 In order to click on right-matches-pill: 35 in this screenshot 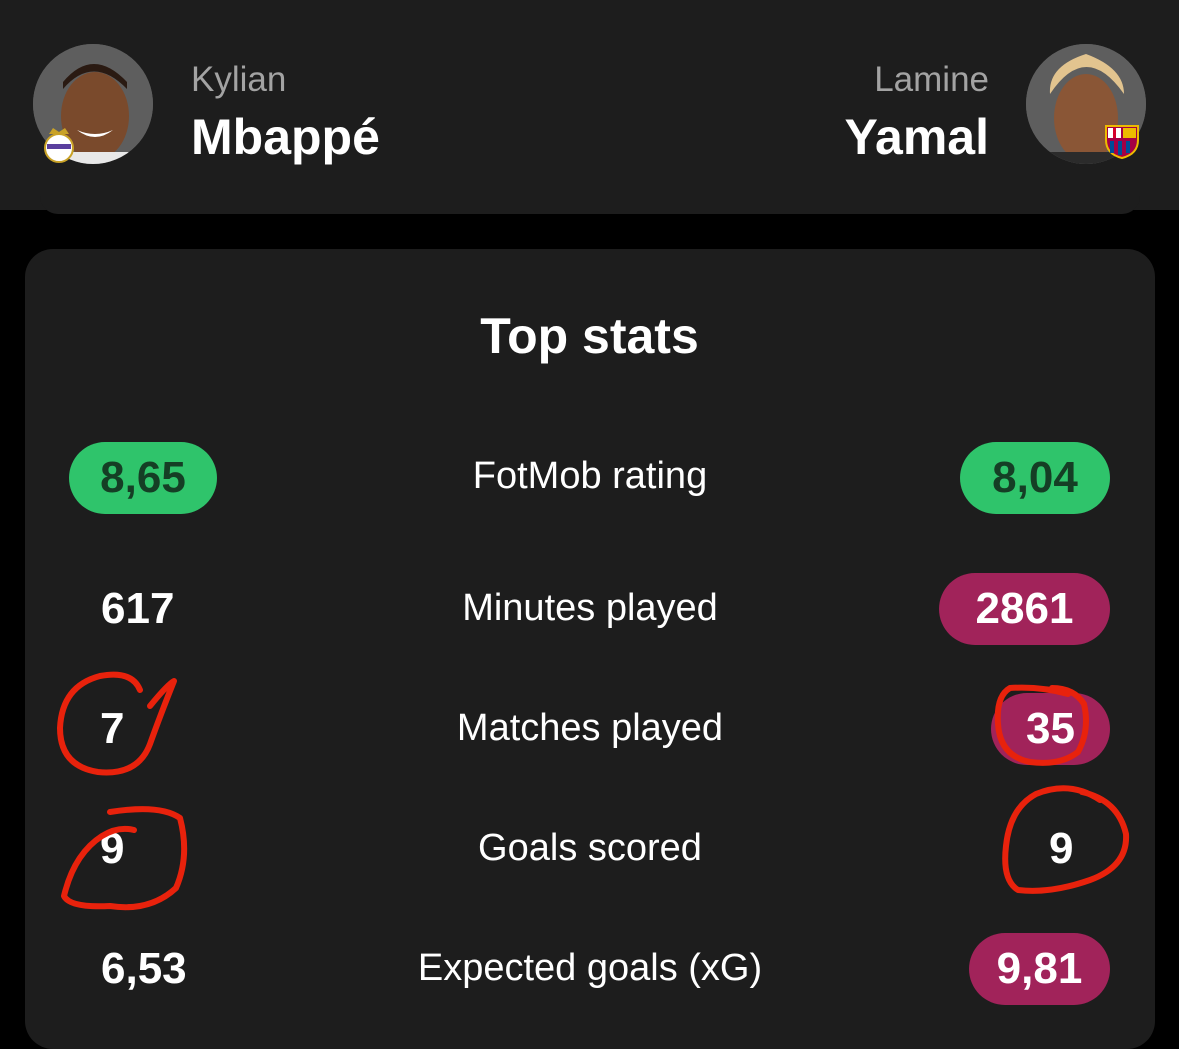, I will do `click(1050, 729)`.